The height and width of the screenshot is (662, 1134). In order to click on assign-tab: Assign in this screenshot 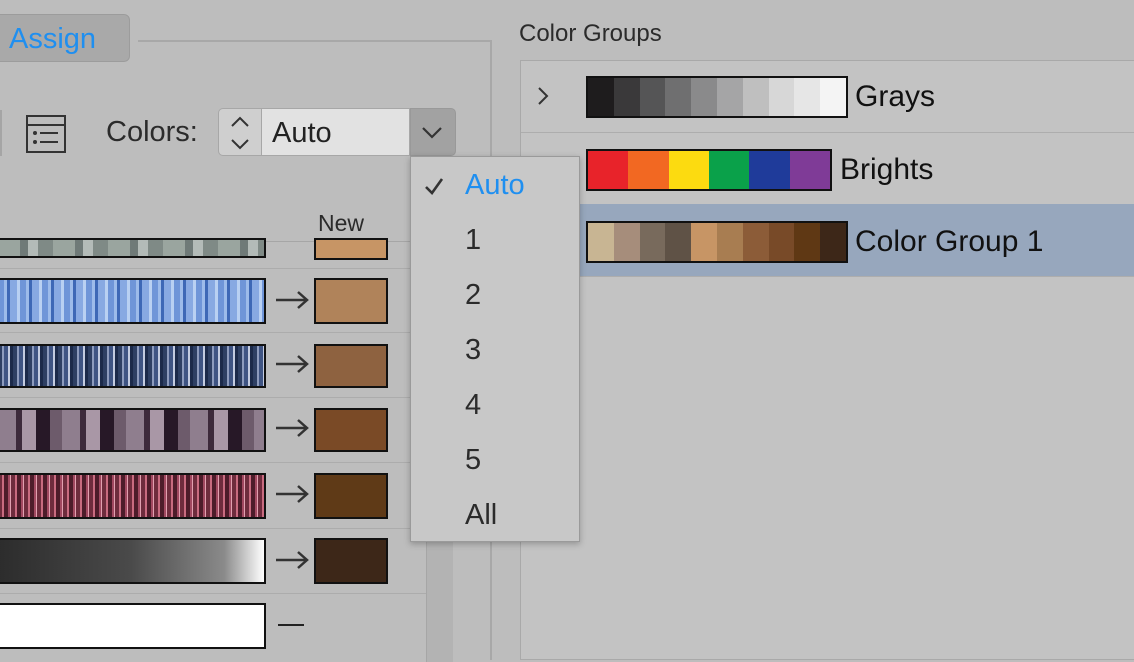, I will do `click(65, 38)`.